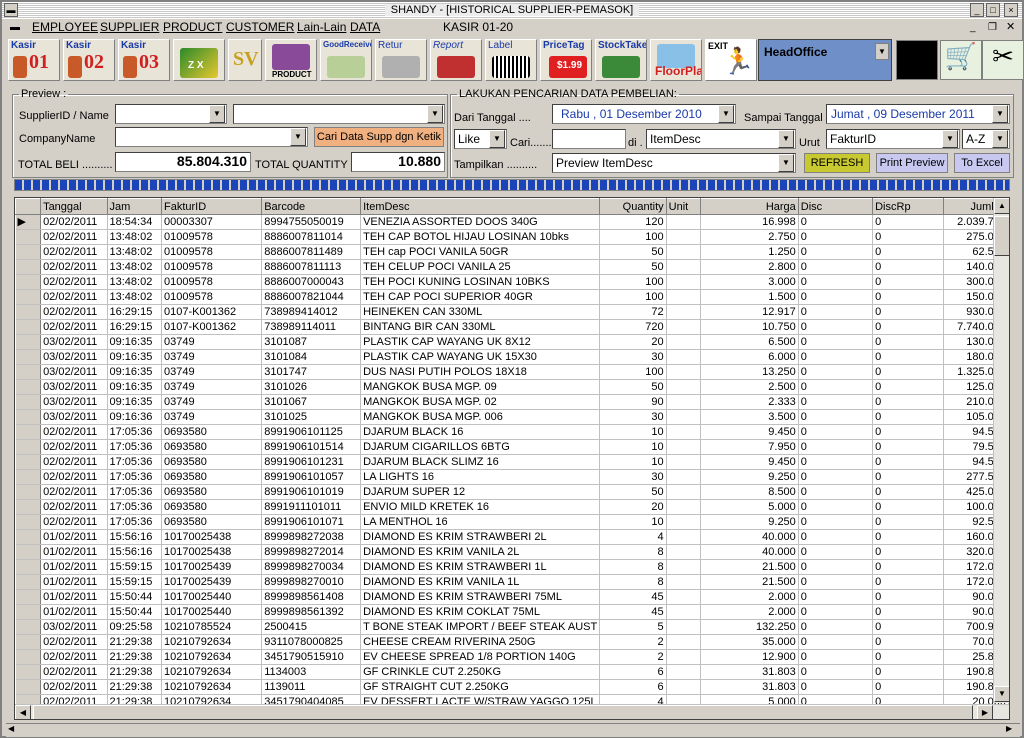  What do you see at coordinates (1011, 10) in the screenshot?
I see `close-icon: ×` at bounding box center [1011, 10].